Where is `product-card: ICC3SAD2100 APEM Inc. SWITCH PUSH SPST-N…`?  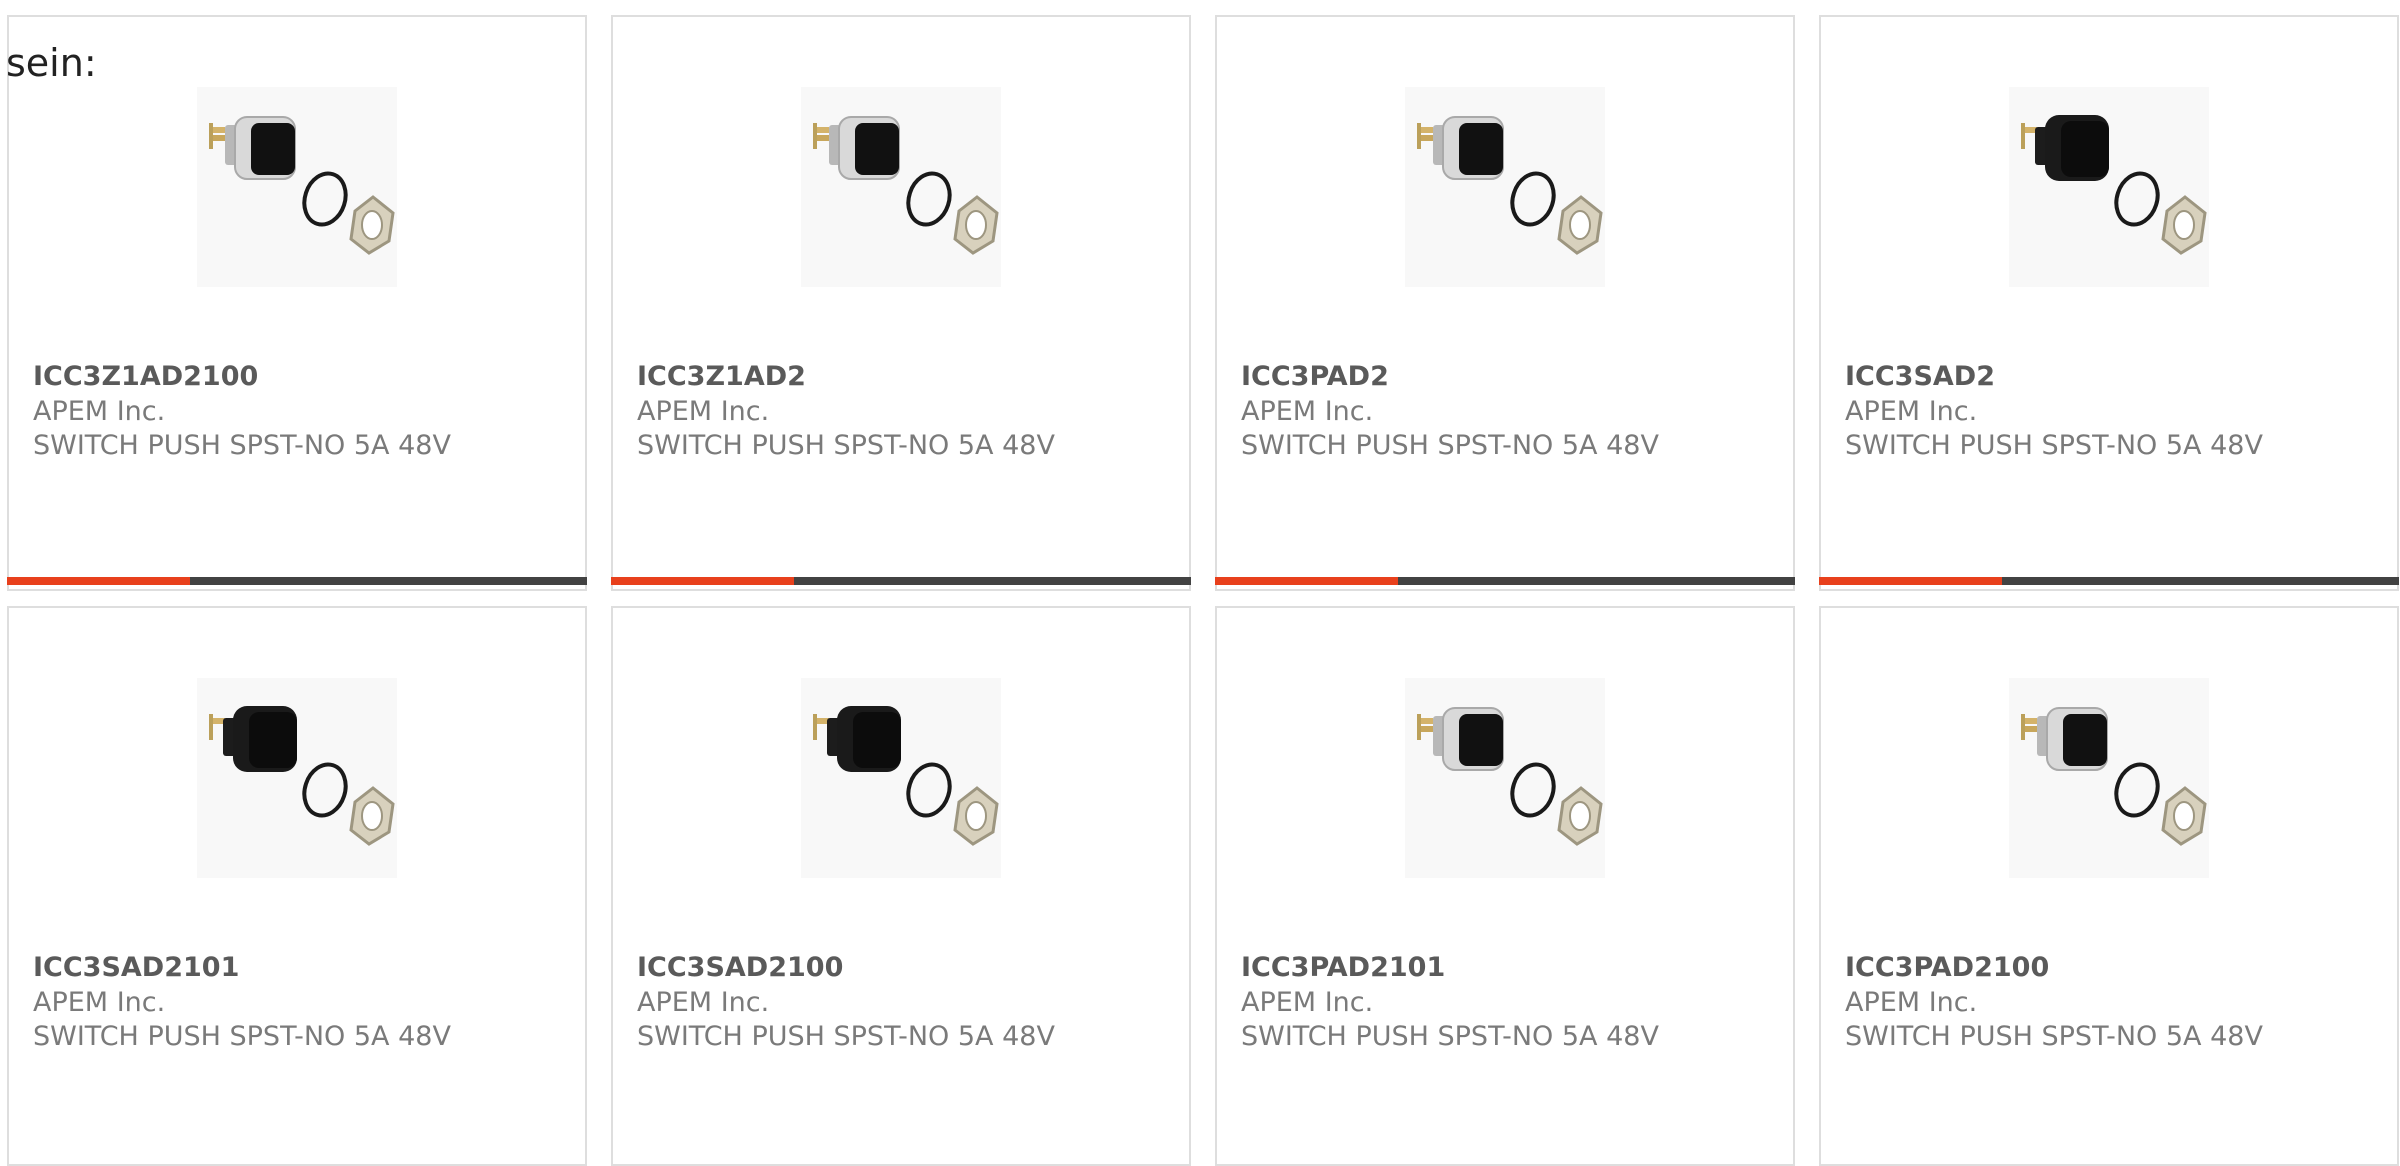
product-card: ICC3SAD2100 APEM Inc. SWITCH PUSH SPST-N… is located at coordinates (901, 886).